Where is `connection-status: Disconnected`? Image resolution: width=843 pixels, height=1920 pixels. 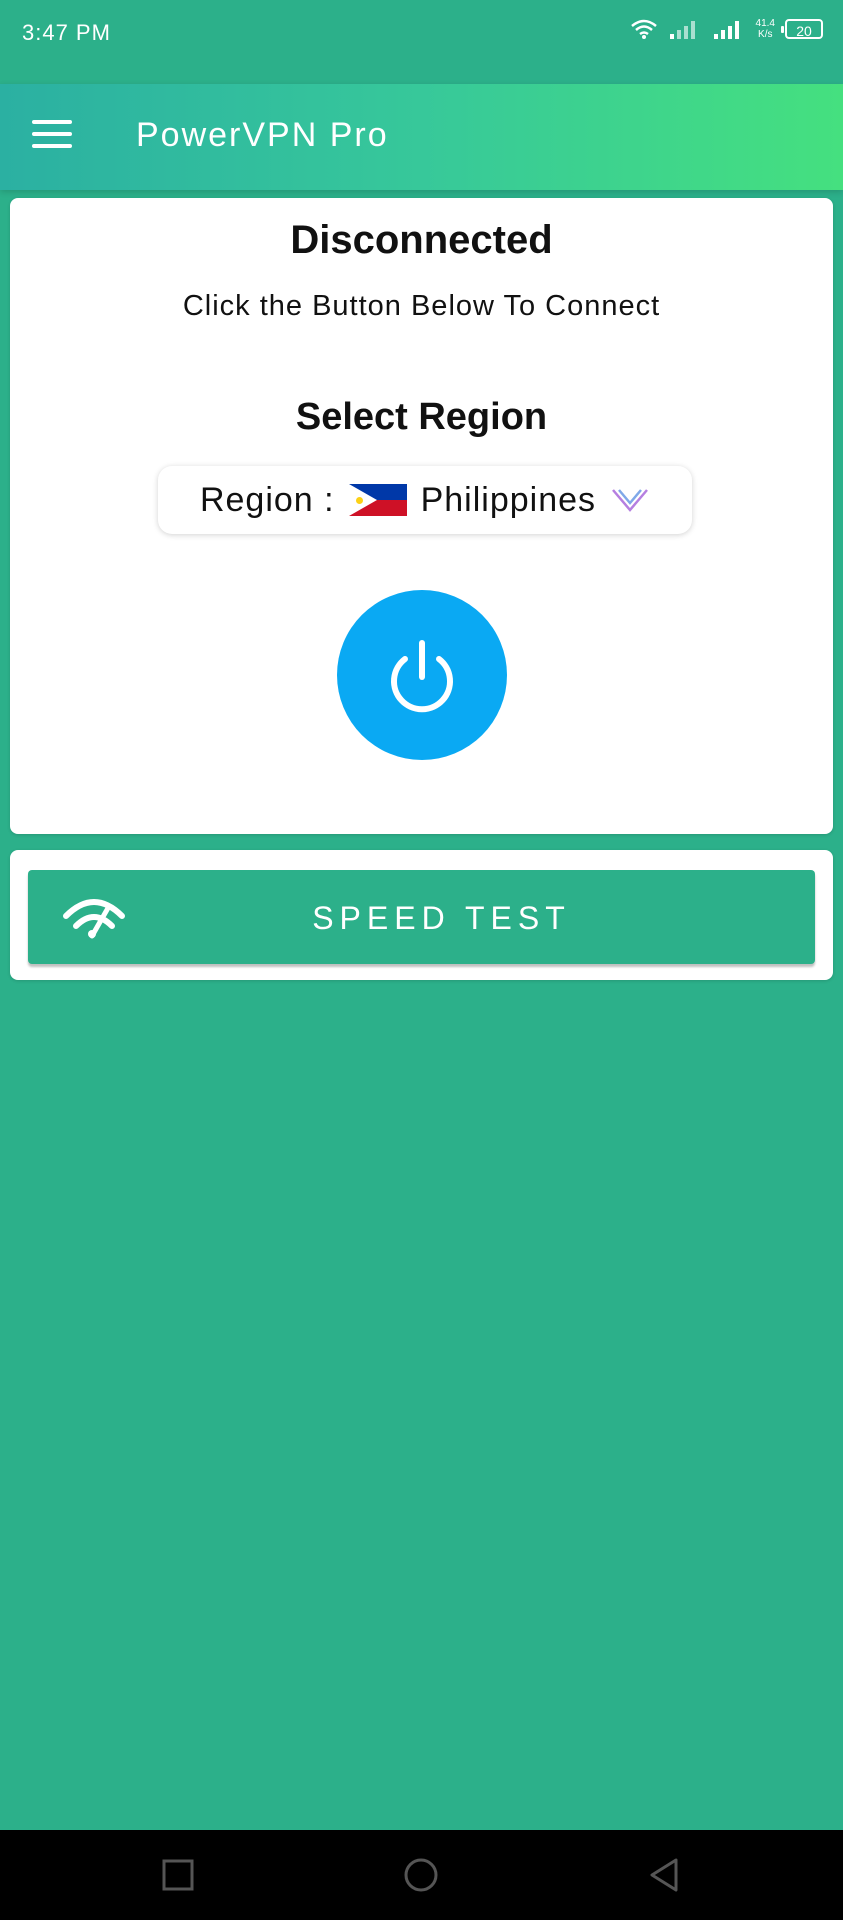
connection-status: Disconnected is located at coordinates (421, 240).